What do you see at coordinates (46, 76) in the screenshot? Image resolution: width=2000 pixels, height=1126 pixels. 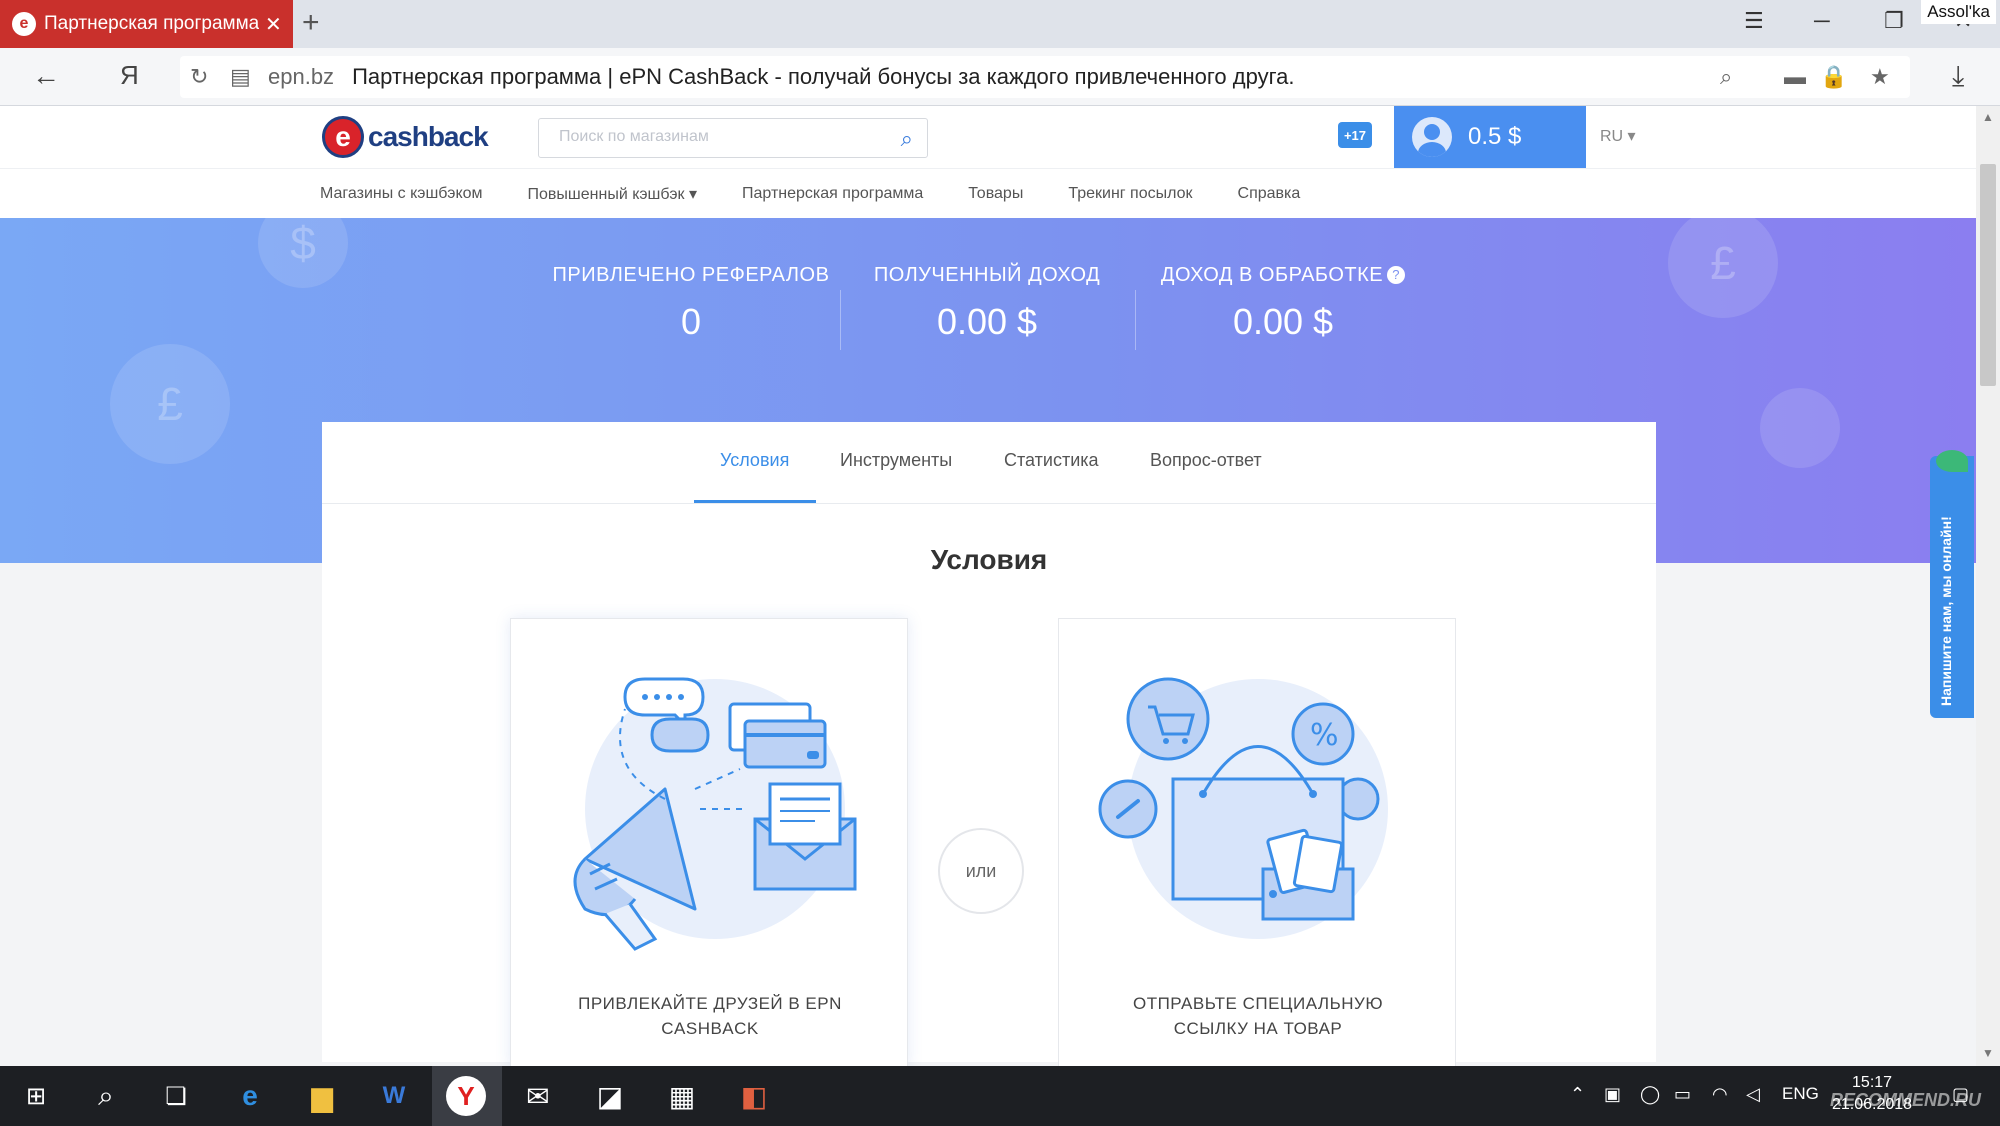 I see `back-arrow-icon: ←` at bounding box center [46, 76].